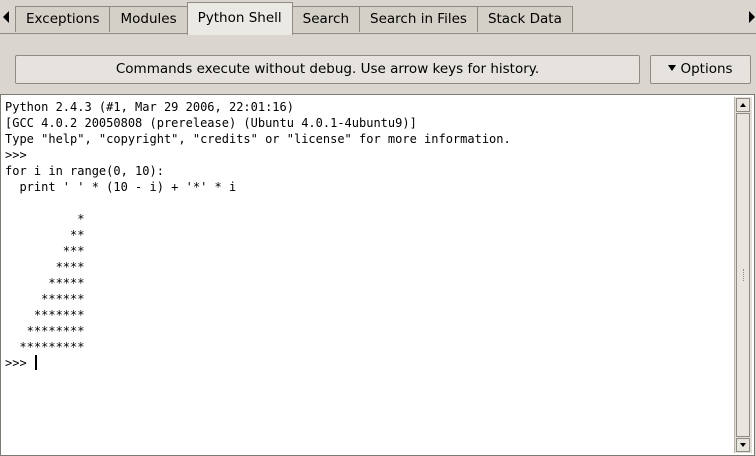 This screenshot has width=756, height=456. I want to click on scroll-down-icon, so click(743, 445).